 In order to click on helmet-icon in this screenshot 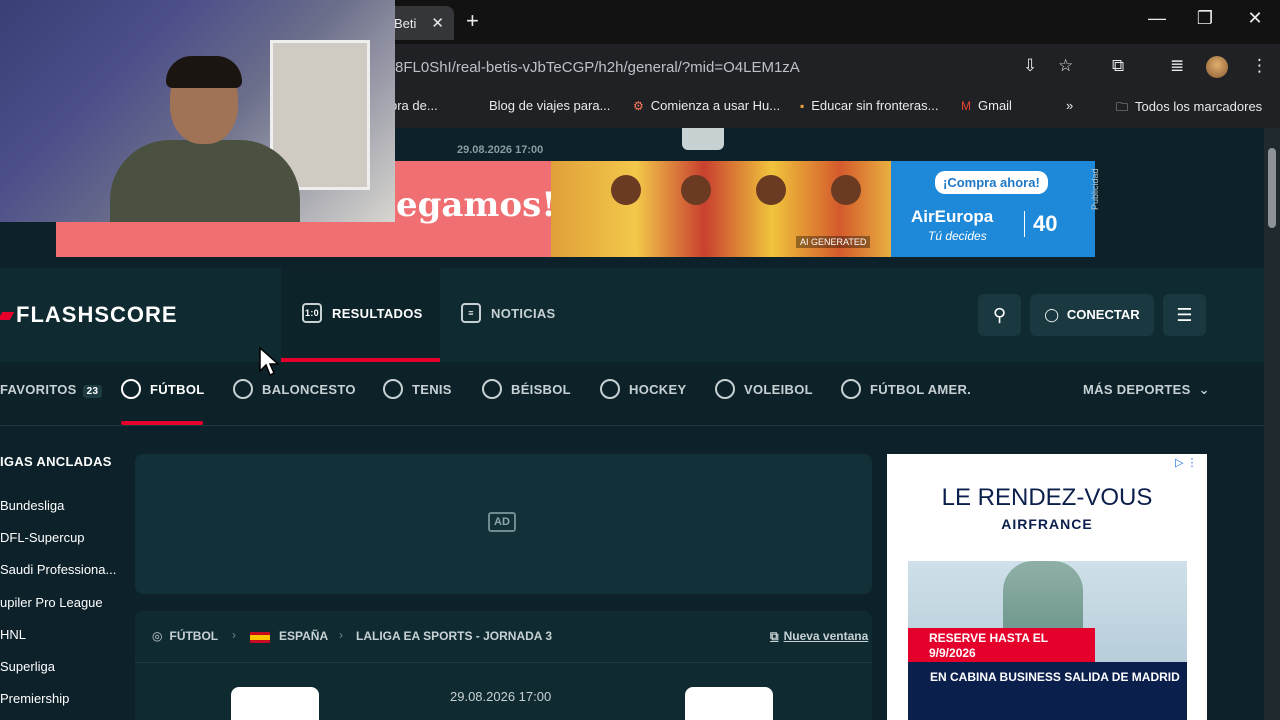, I will do `click(851, 389)`.